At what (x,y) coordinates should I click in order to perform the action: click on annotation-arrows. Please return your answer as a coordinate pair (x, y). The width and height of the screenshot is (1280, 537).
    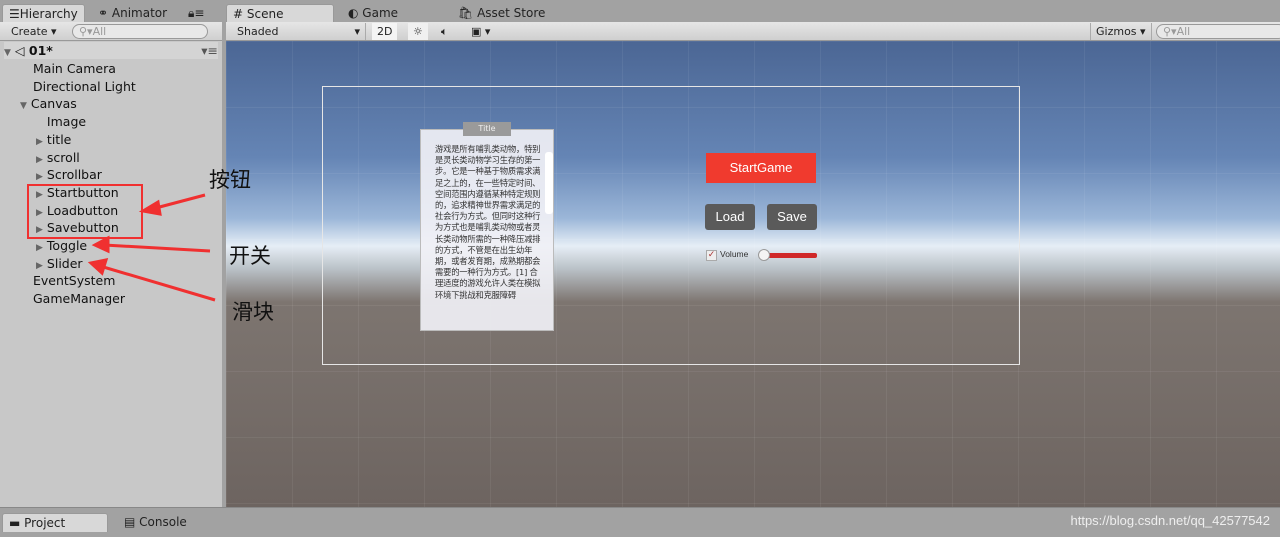
    Looking at the image, I should click on (151, 247).